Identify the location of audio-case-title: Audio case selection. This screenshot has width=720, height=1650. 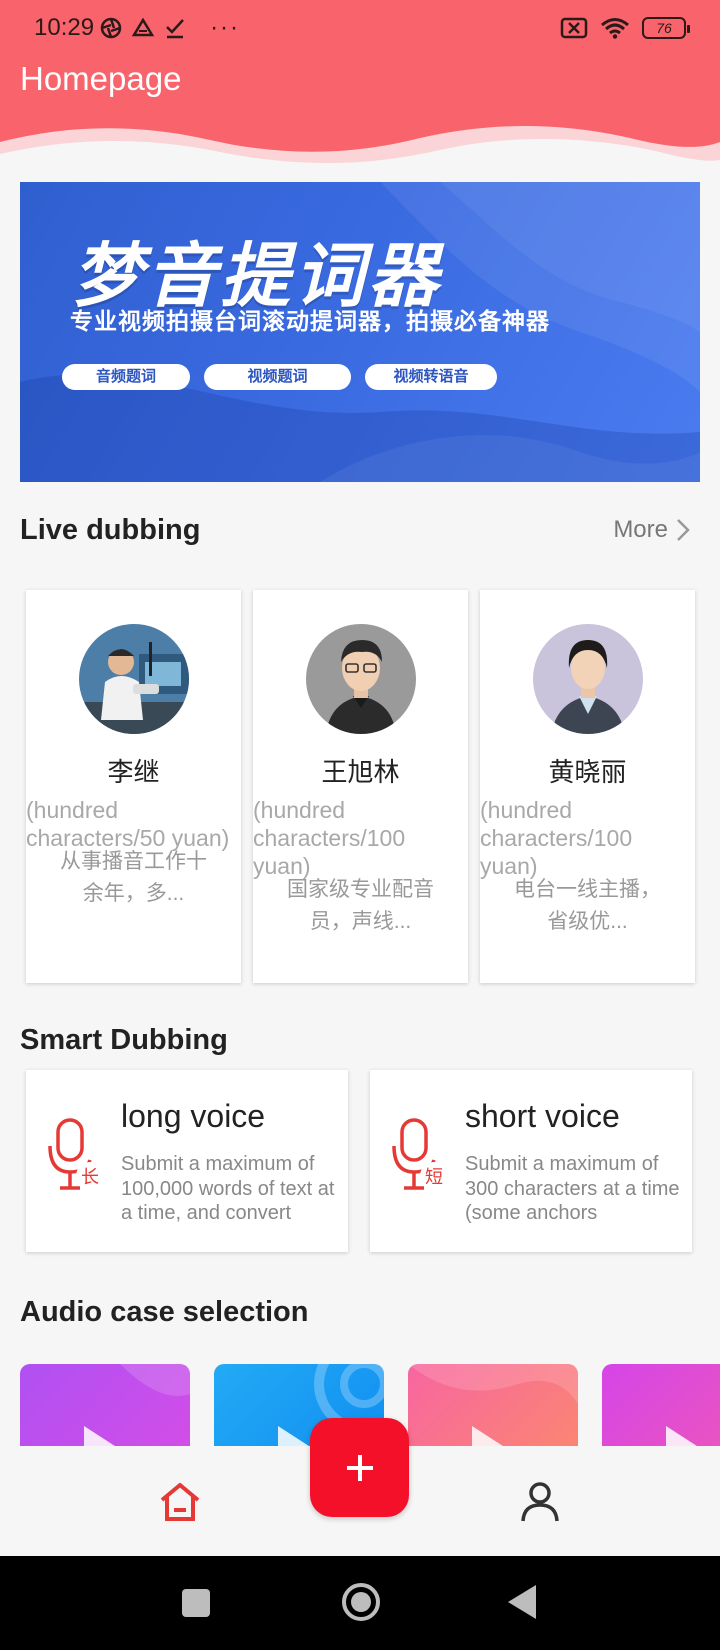
(164, 1312).